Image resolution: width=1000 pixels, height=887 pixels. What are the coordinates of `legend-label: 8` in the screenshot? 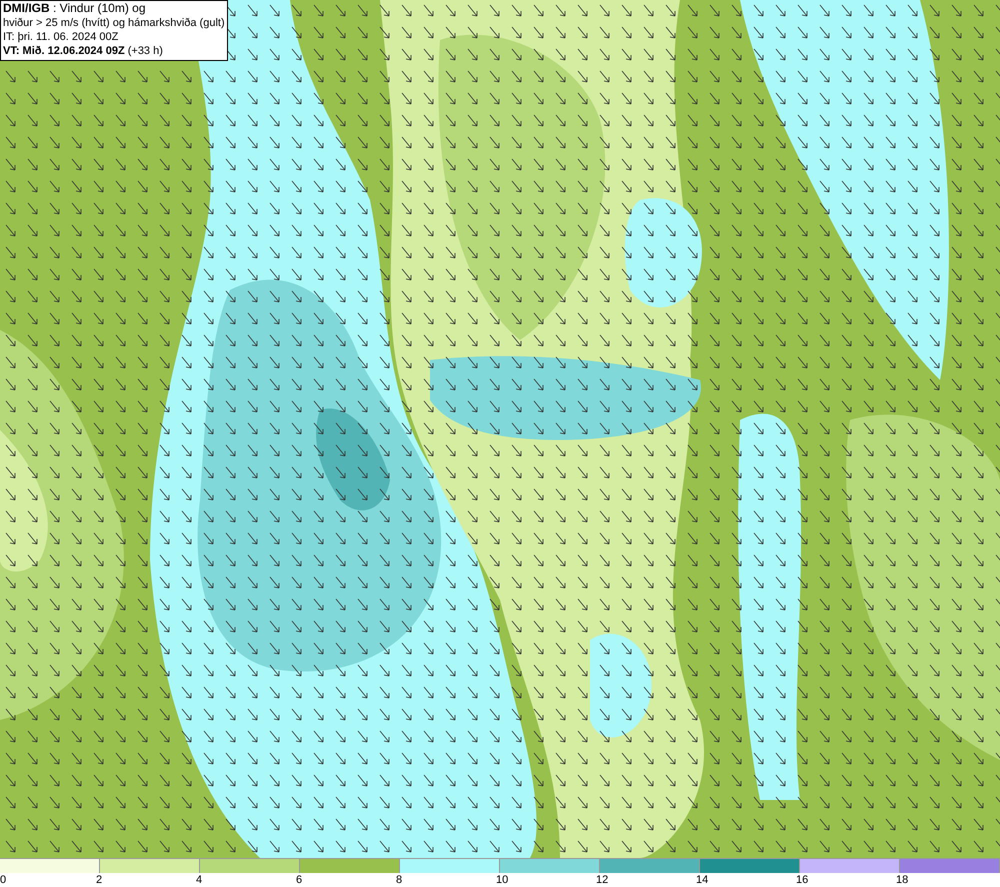 It's located at (399, 880).